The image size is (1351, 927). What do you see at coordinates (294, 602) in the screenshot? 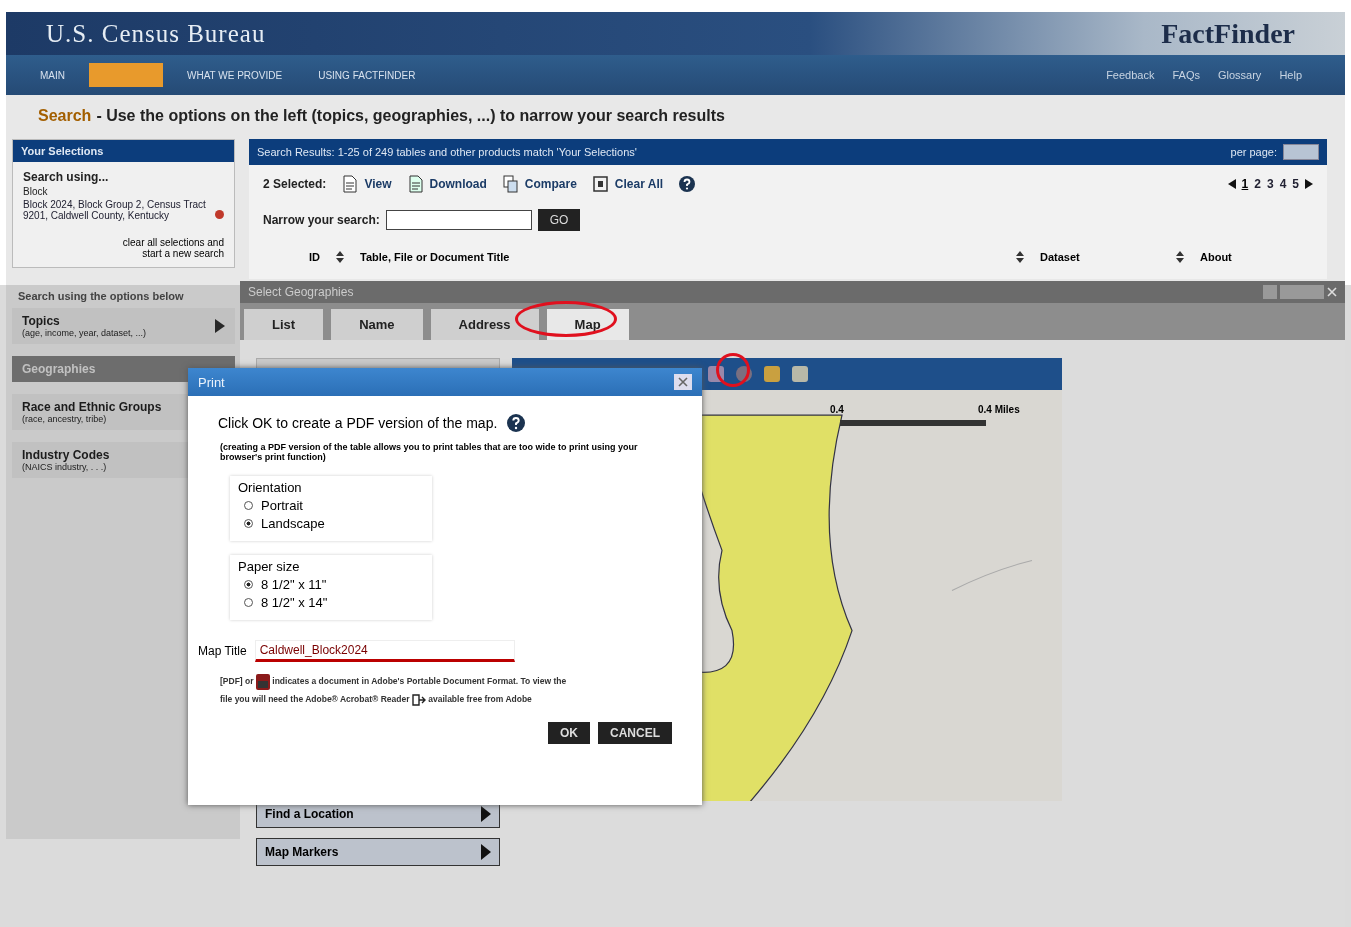
I see `option-label: 8 1/2" x 14"` at bounding box center [294, 602].